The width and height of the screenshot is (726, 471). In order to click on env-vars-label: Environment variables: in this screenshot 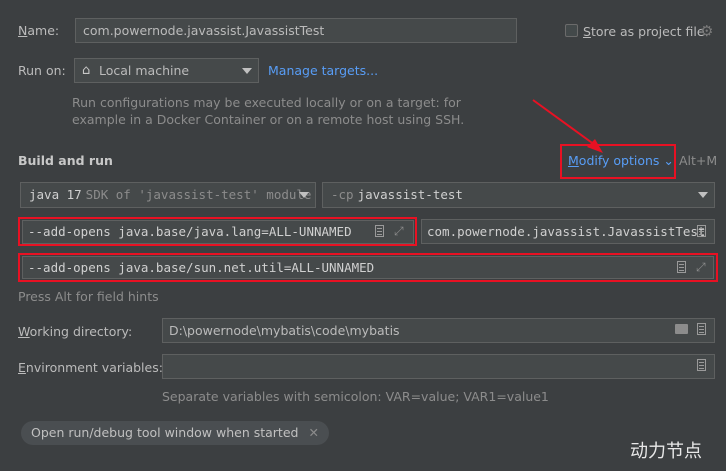, I will do `click(90, 367)`.